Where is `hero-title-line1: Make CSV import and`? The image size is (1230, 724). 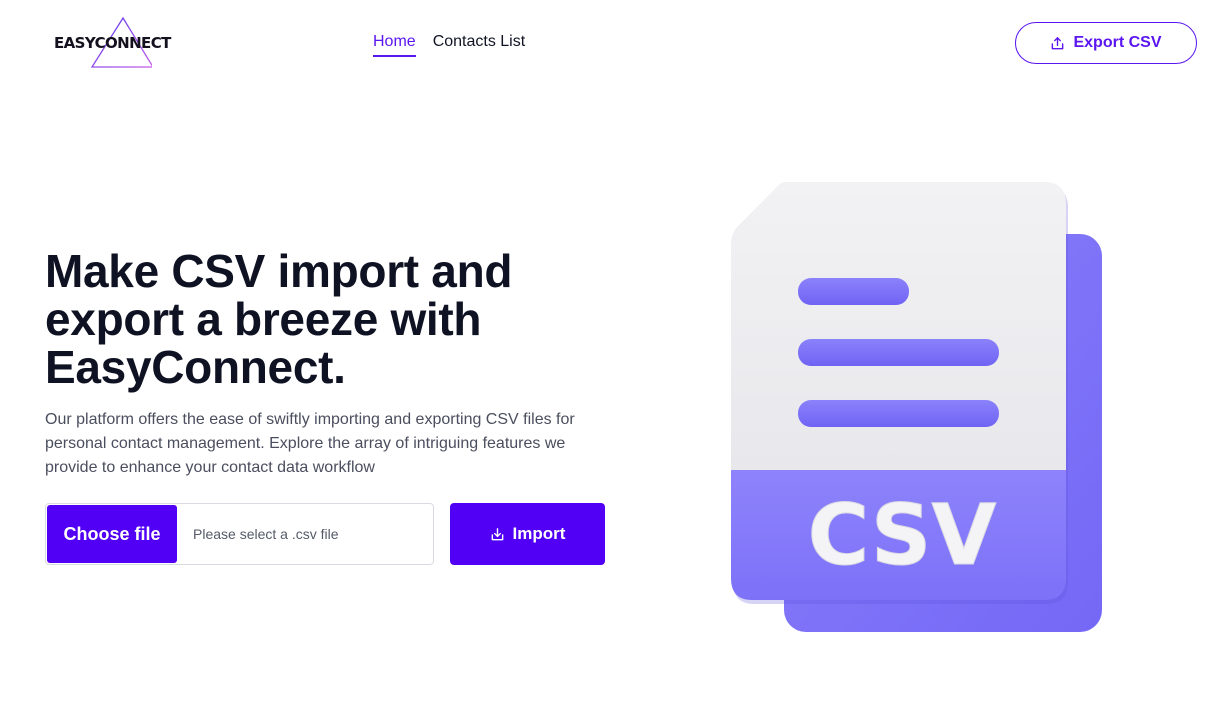 hero-title-line1: Make CSV import and is located at coordinates (279, 271).